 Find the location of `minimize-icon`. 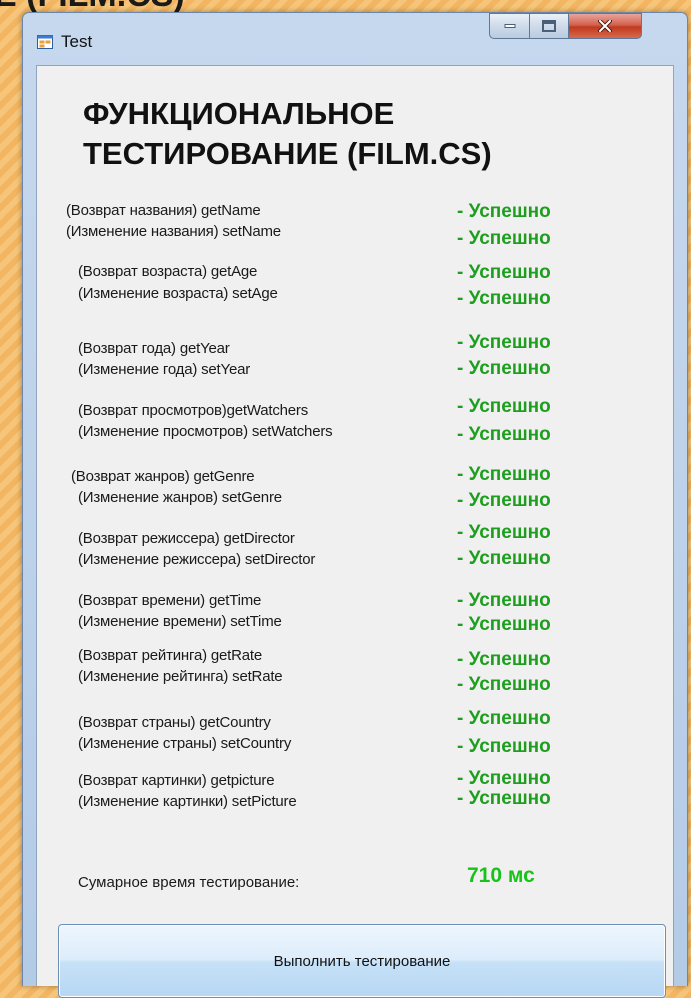

minimize-icon is located at coordinates (509, 26).